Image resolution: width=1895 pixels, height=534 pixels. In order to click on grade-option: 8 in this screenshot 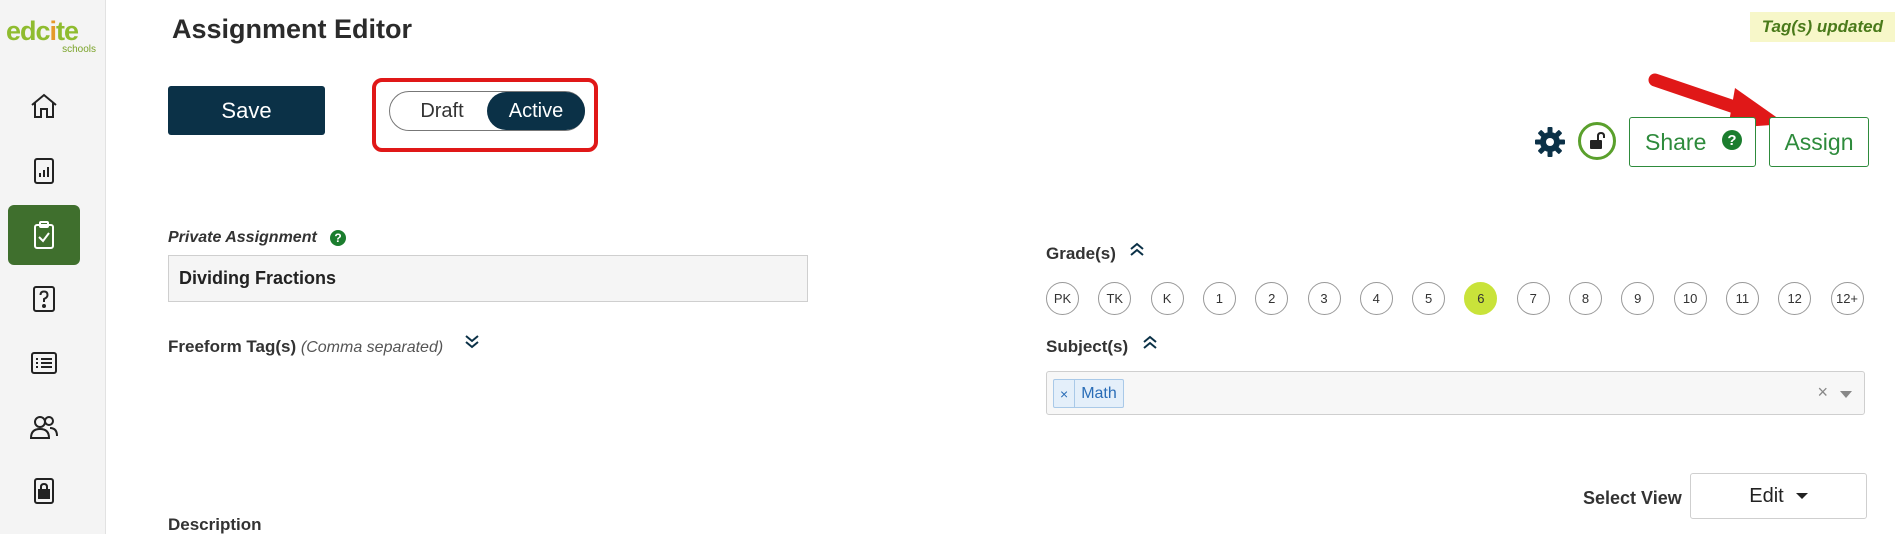, I will do `click(1585, 298)`.